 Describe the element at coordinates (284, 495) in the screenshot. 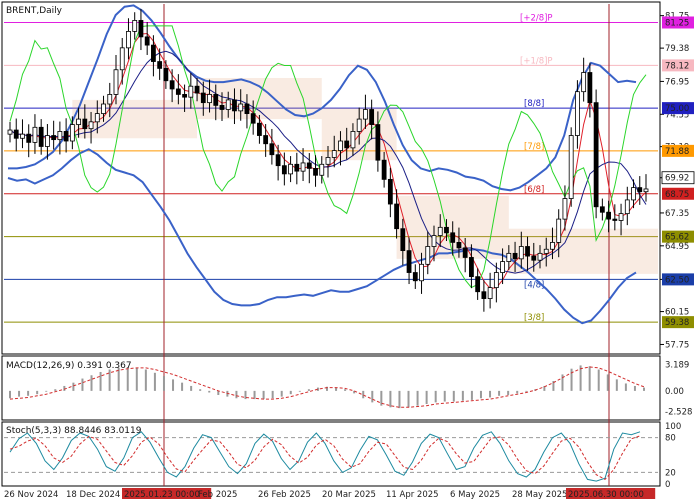

I see `x-axis-tick-label: 26 Feb 2025` at that location.